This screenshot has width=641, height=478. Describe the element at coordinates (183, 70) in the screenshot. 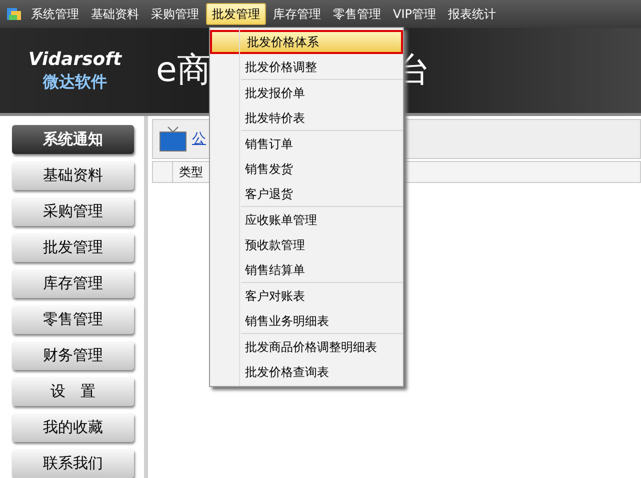

I see `banner-title: e商` at that location.